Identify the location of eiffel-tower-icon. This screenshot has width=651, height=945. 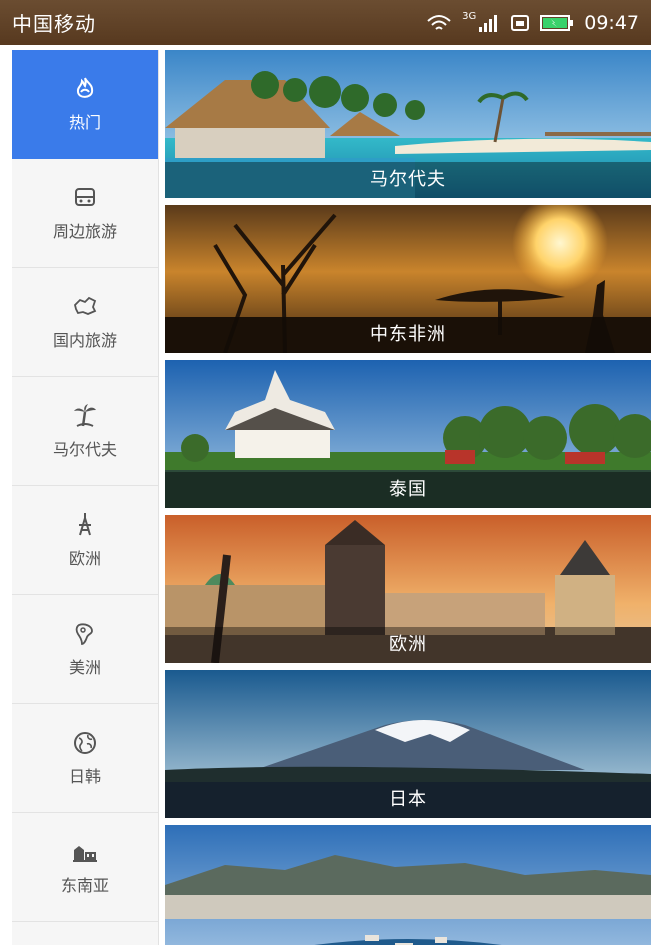
(85, 524).